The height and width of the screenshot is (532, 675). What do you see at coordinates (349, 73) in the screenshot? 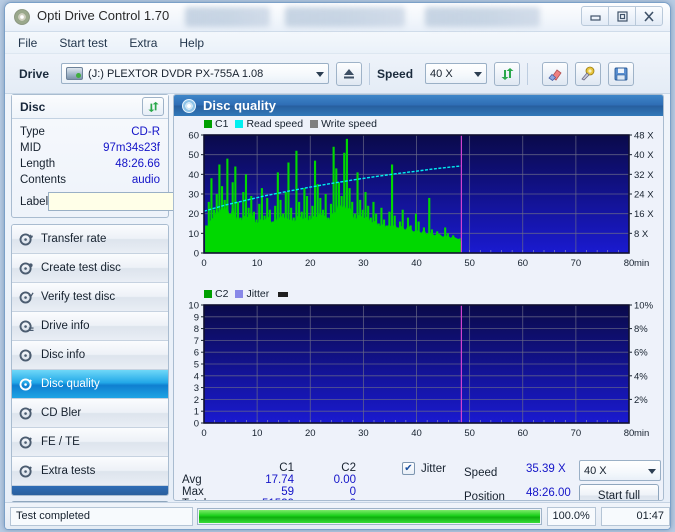
I see `eject-button` at bounding box center [349, 73].